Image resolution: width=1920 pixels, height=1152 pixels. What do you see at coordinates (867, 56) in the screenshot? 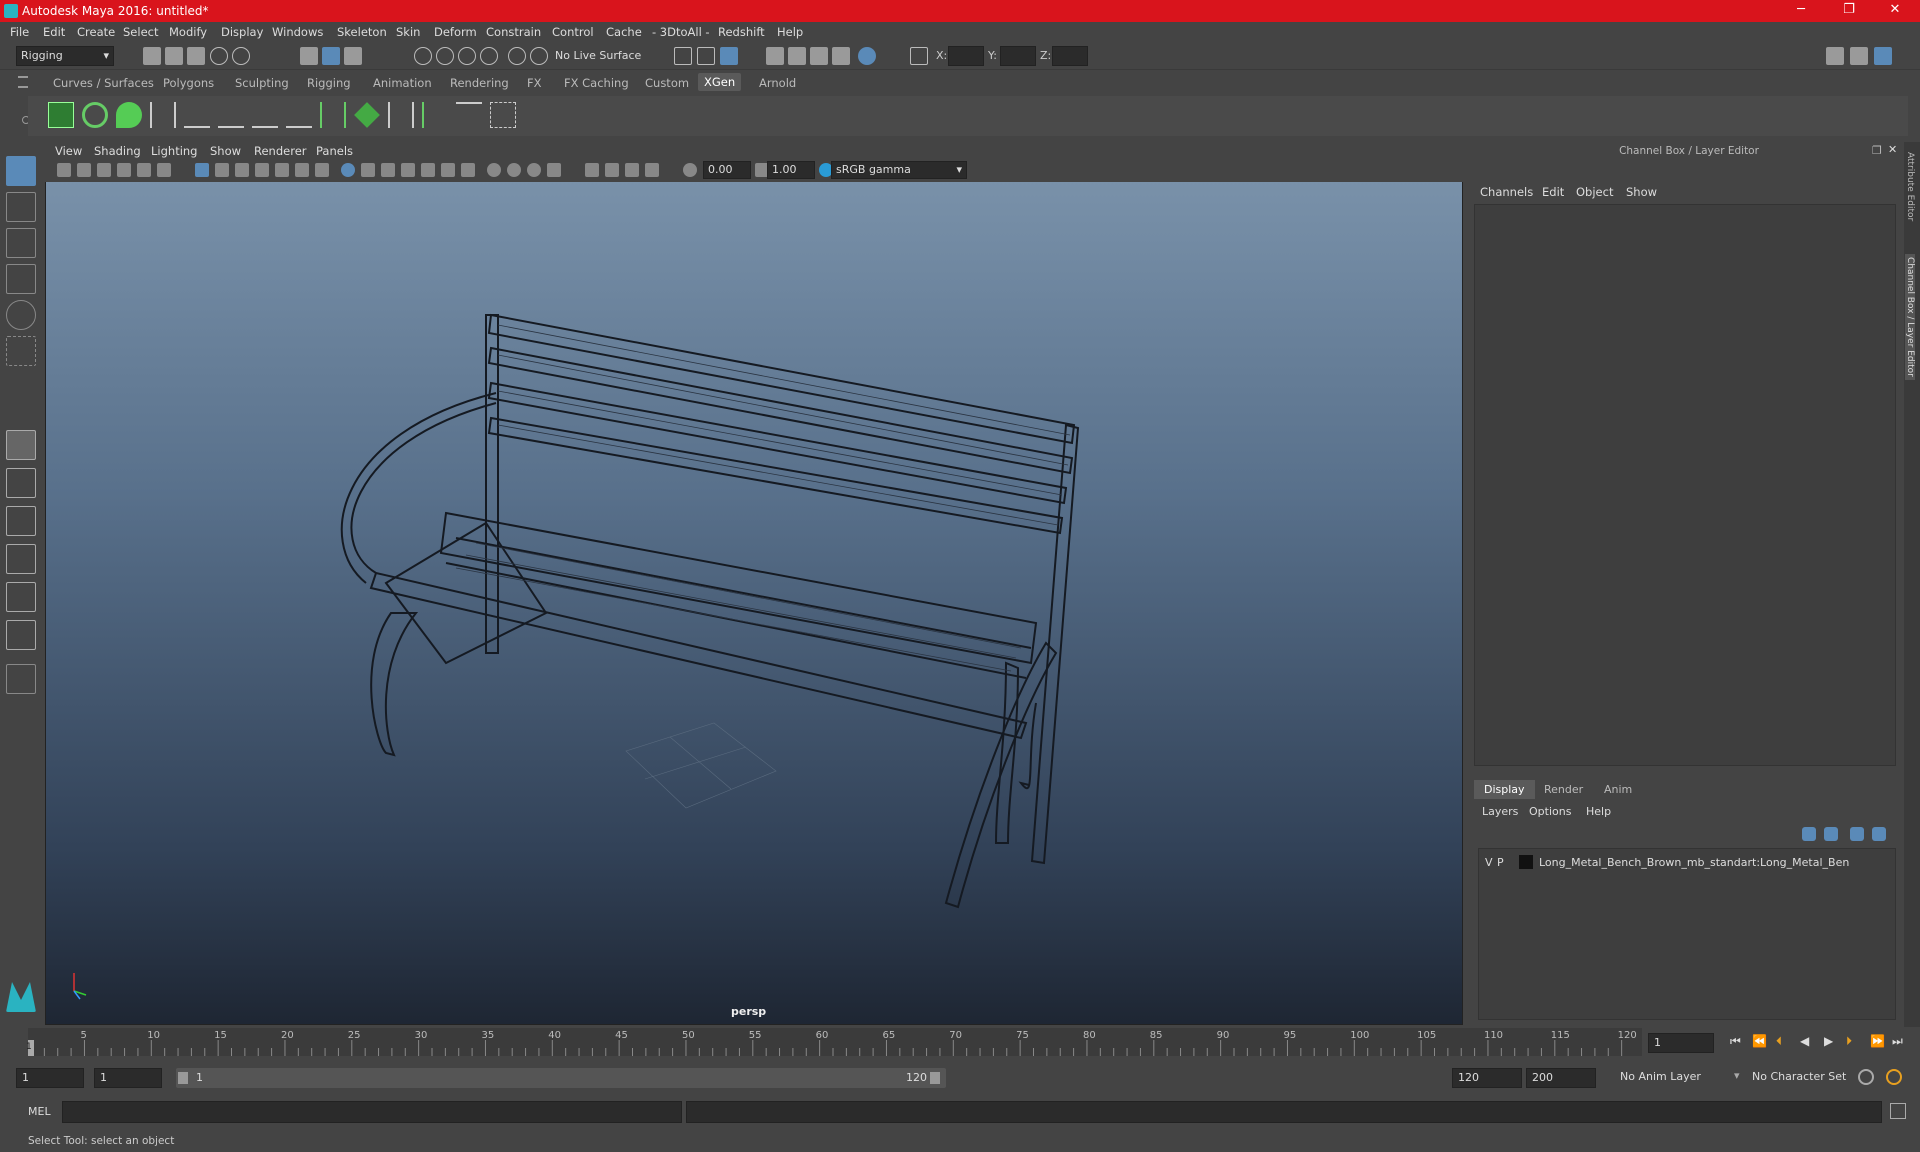
I see `hypershade-icon` at bounding box center [867, 56].